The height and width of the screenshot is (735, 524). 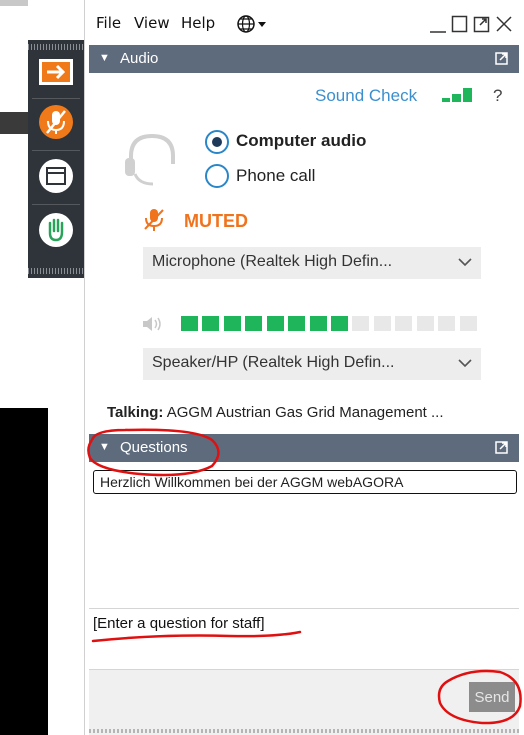 I want to click on collapse-panel-button, so click(x=56, y=72).